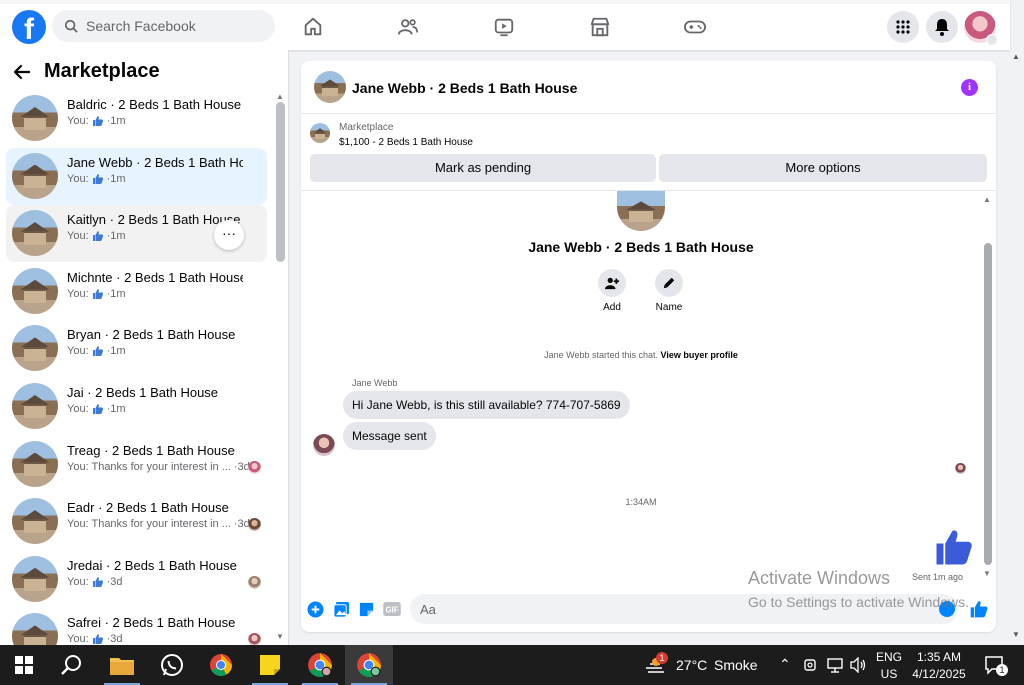  What do you see at coordinates (315, 609) in the screenshot?
I see `plus-icon` at bounding box center [315, 609].